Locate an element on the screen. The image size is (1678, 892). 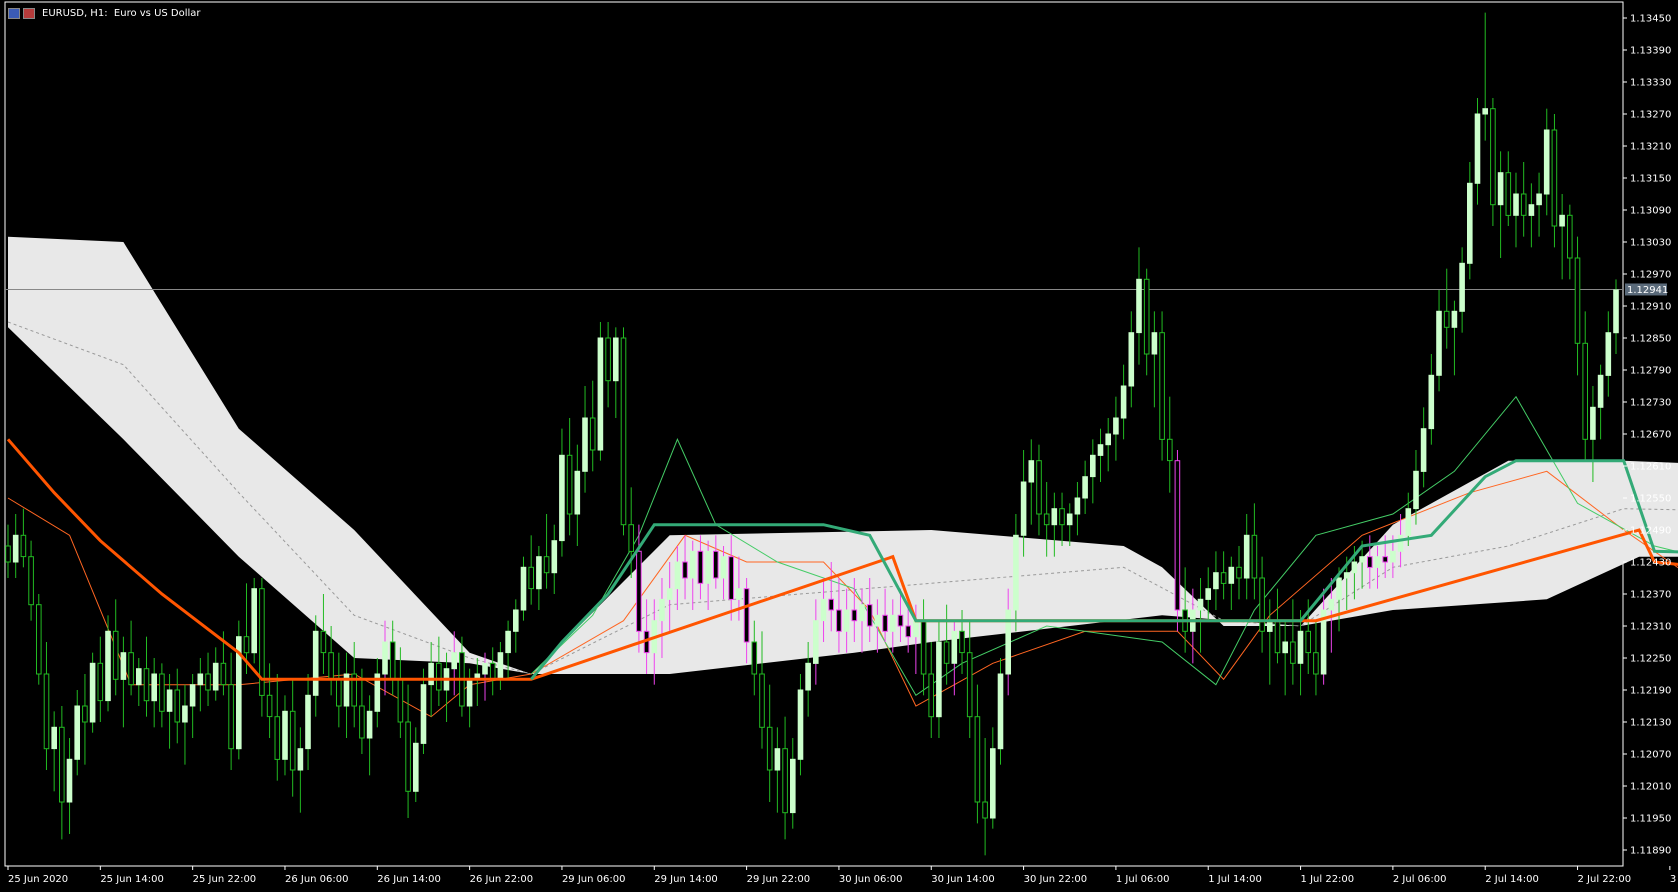
y-tick-label: 1.12670 is located at coordinates (1650, 435).